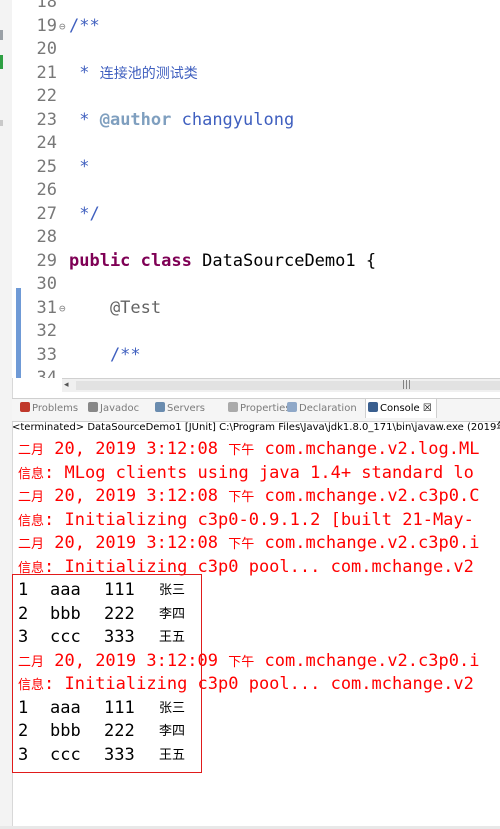  I want to click on code-text: */, so click(84, 213).